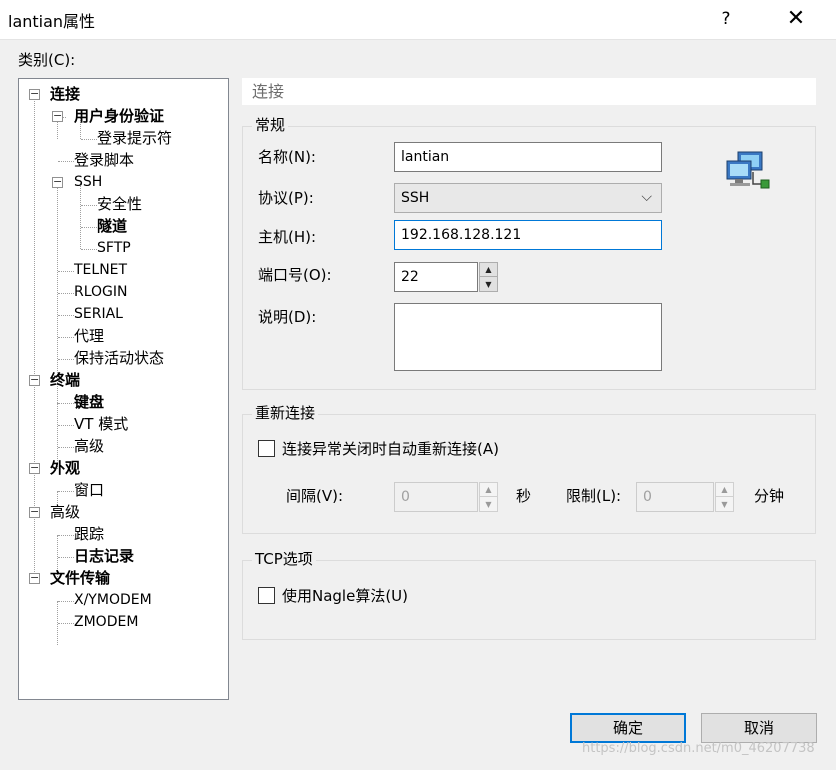  I want to click on tree-item-connection: 连接, so click(65, 94).